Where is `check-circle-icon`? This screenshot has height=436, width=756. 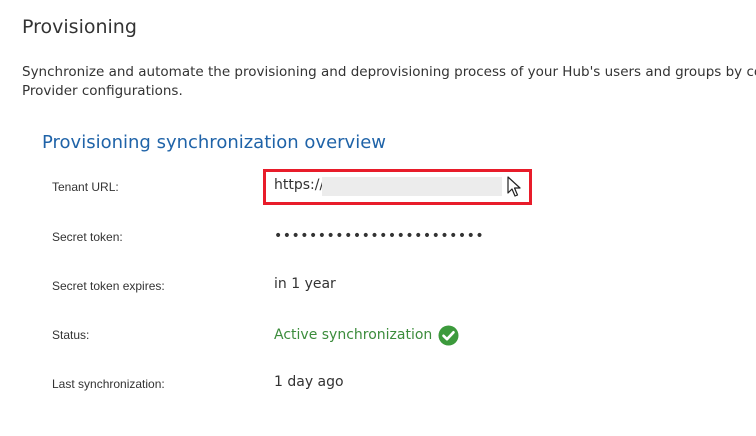
check-circle-icon is located at coordinates (448, 335).